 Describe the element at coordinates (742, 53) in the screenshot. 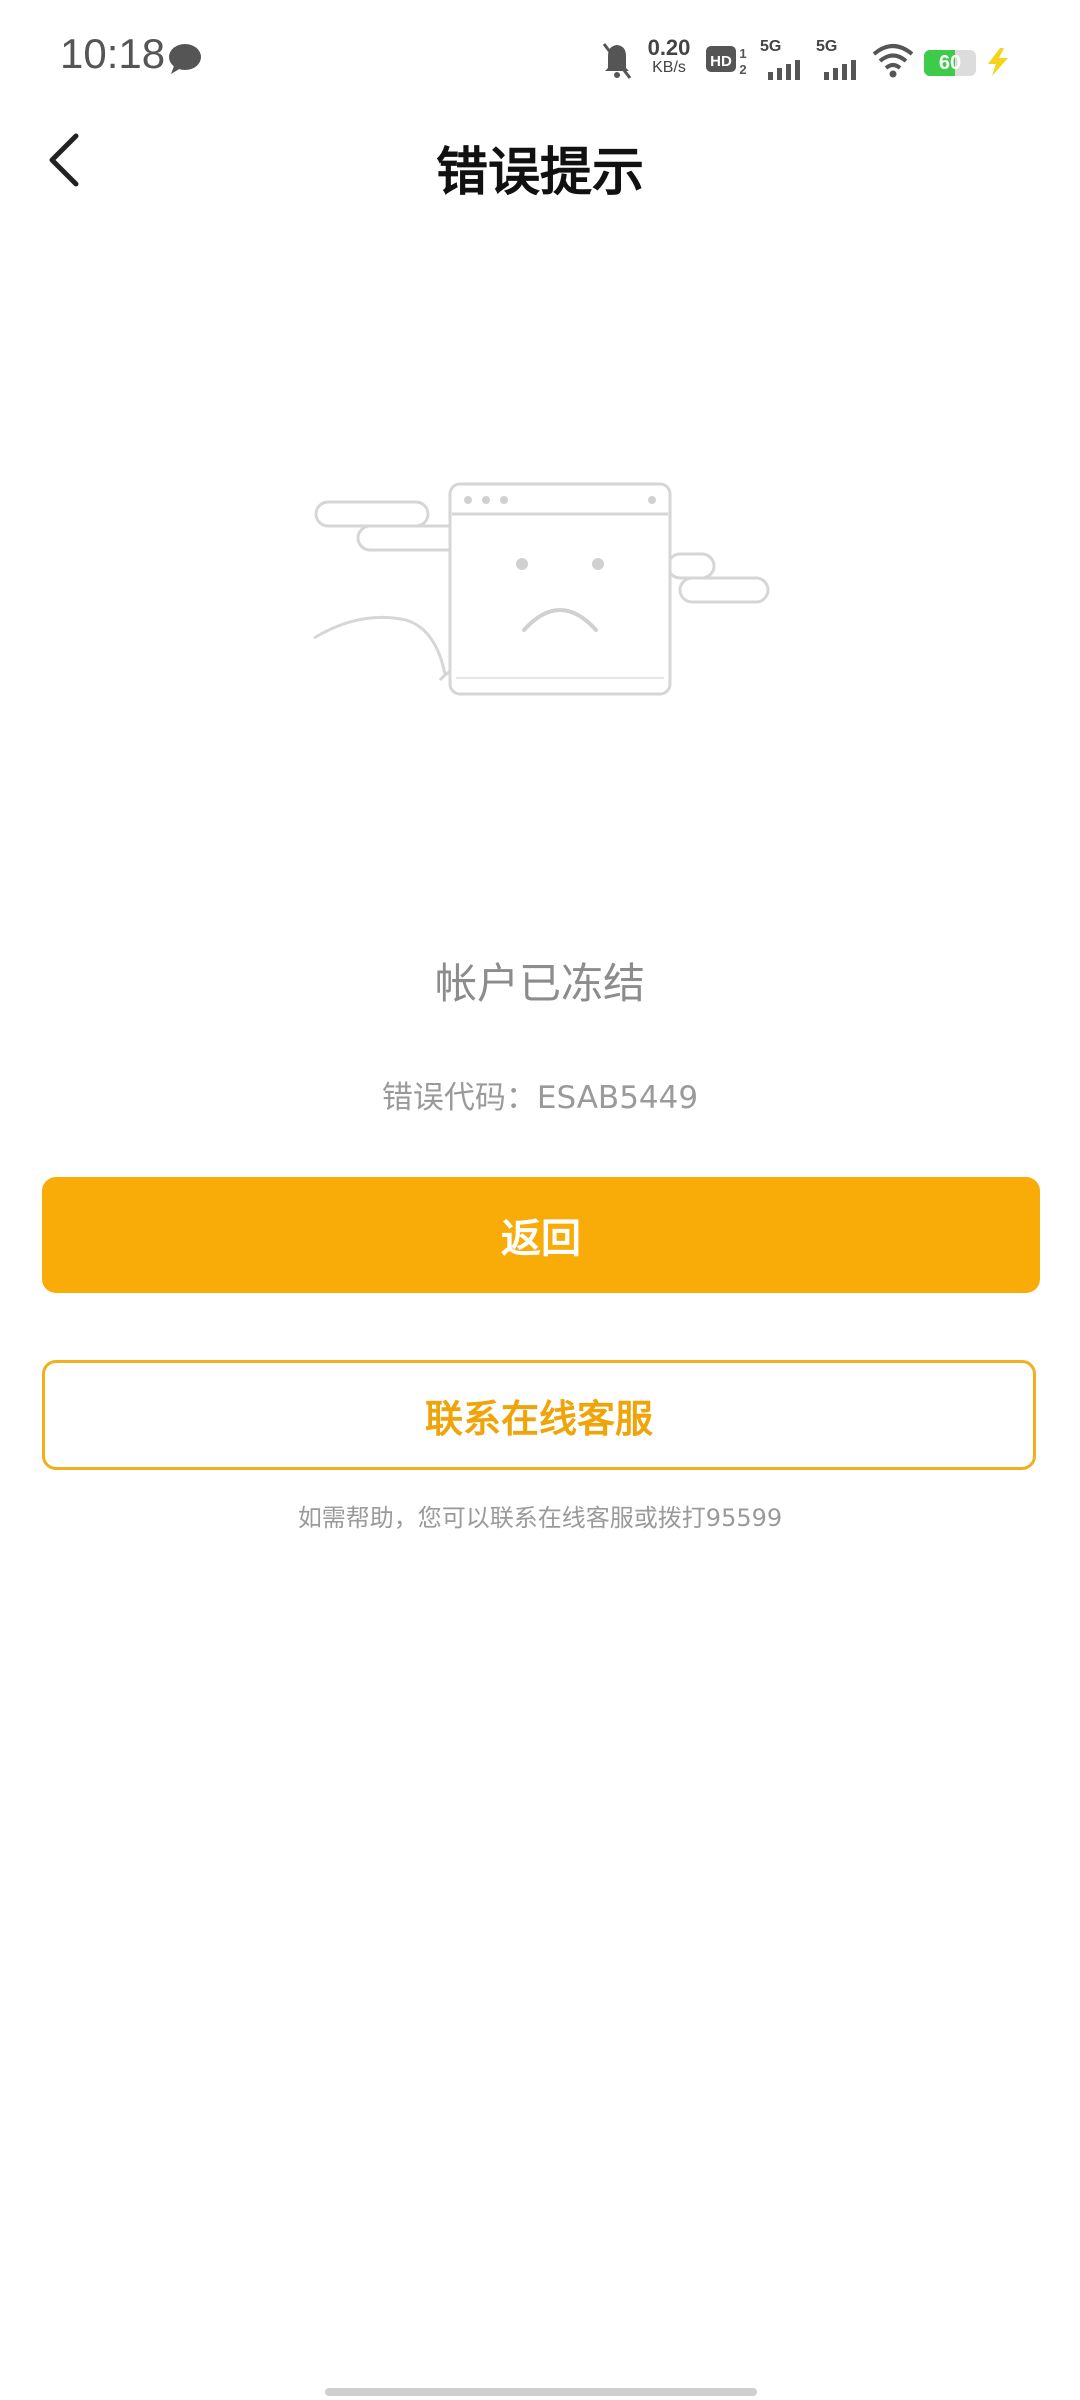

I see `svg-text: 1` at that location.